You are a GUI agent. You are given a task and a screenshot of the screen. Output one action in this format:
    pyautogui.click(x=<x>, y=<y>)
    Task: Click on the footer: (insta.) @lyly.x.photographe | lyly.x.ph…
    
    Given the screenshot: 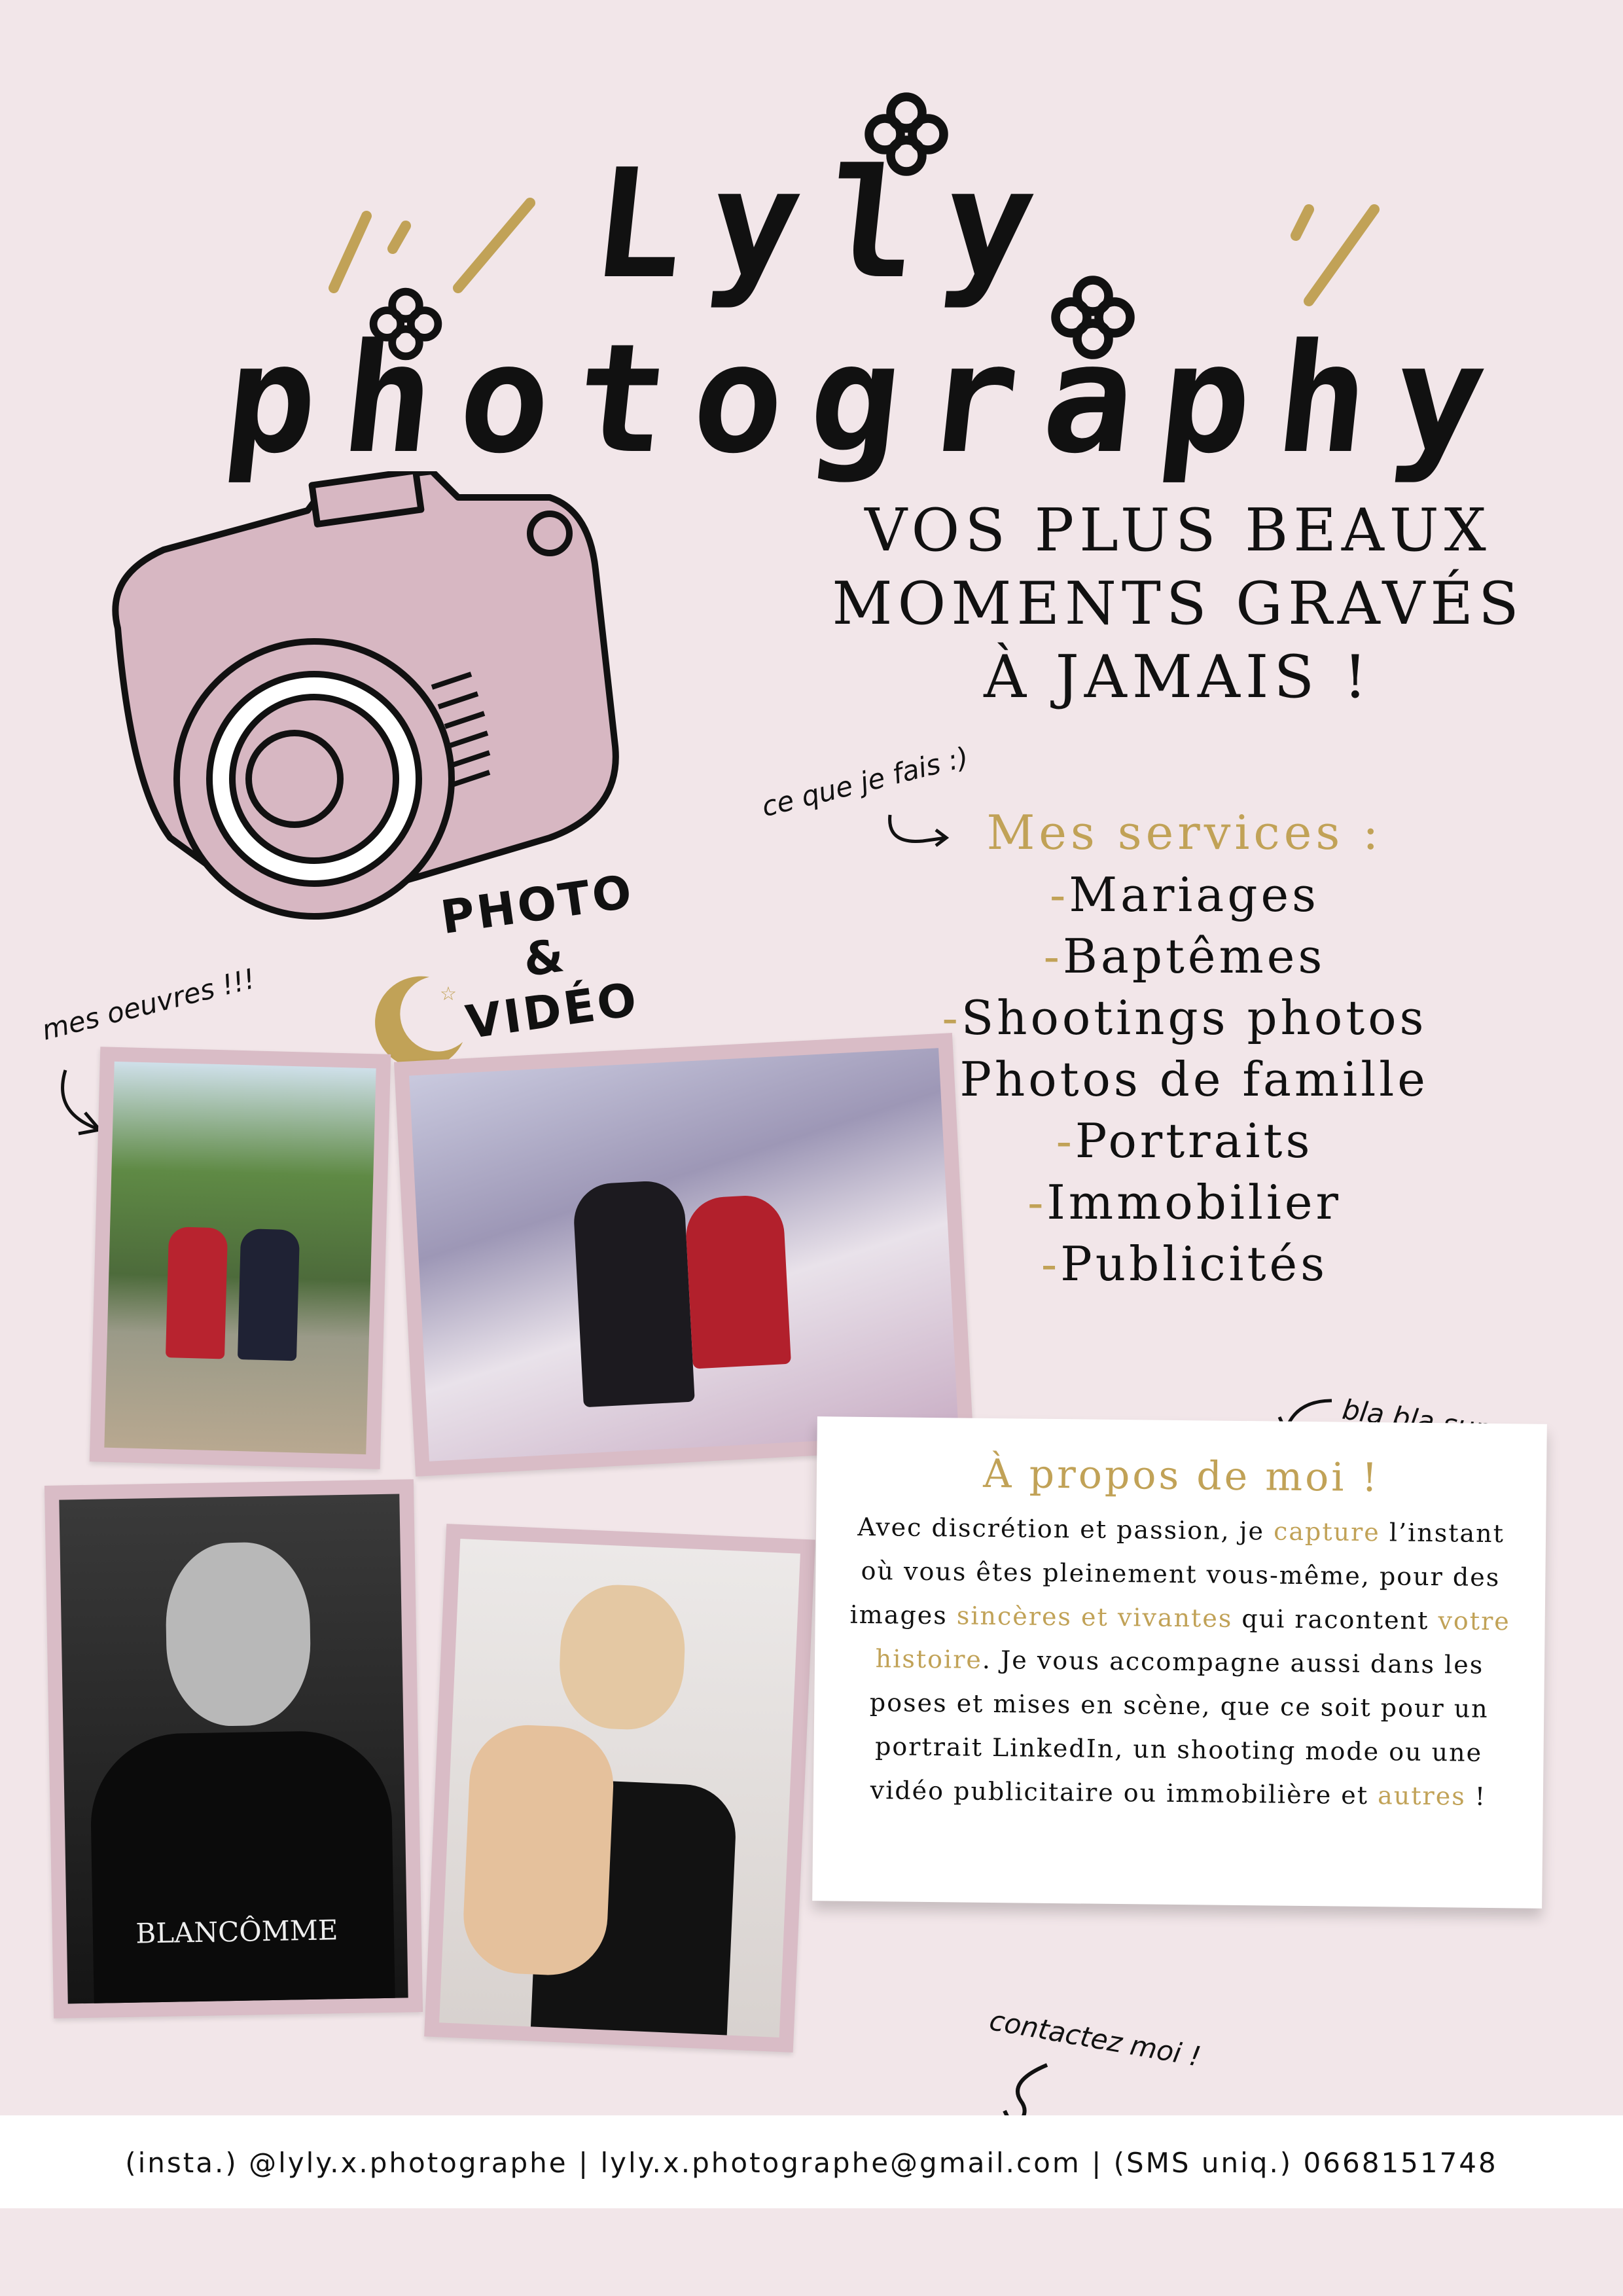 What is the action you would take?
    pyautogui.click(x=811, y=2161)
    